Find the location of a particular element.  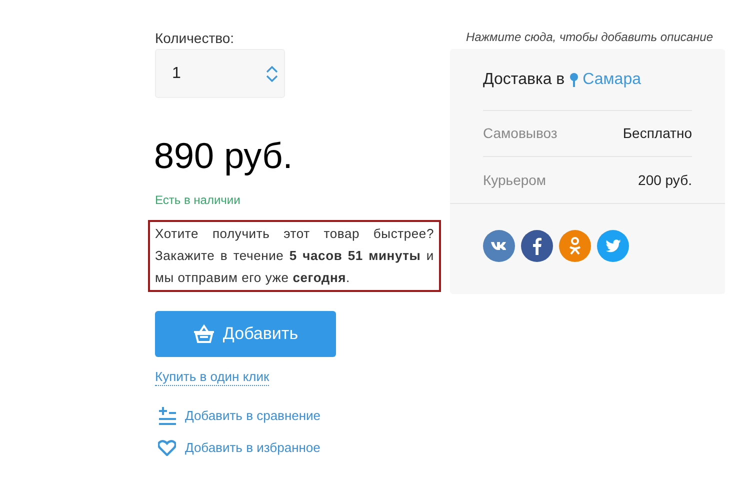

quantity-label: Количество: is located at coordinates (195, 38).